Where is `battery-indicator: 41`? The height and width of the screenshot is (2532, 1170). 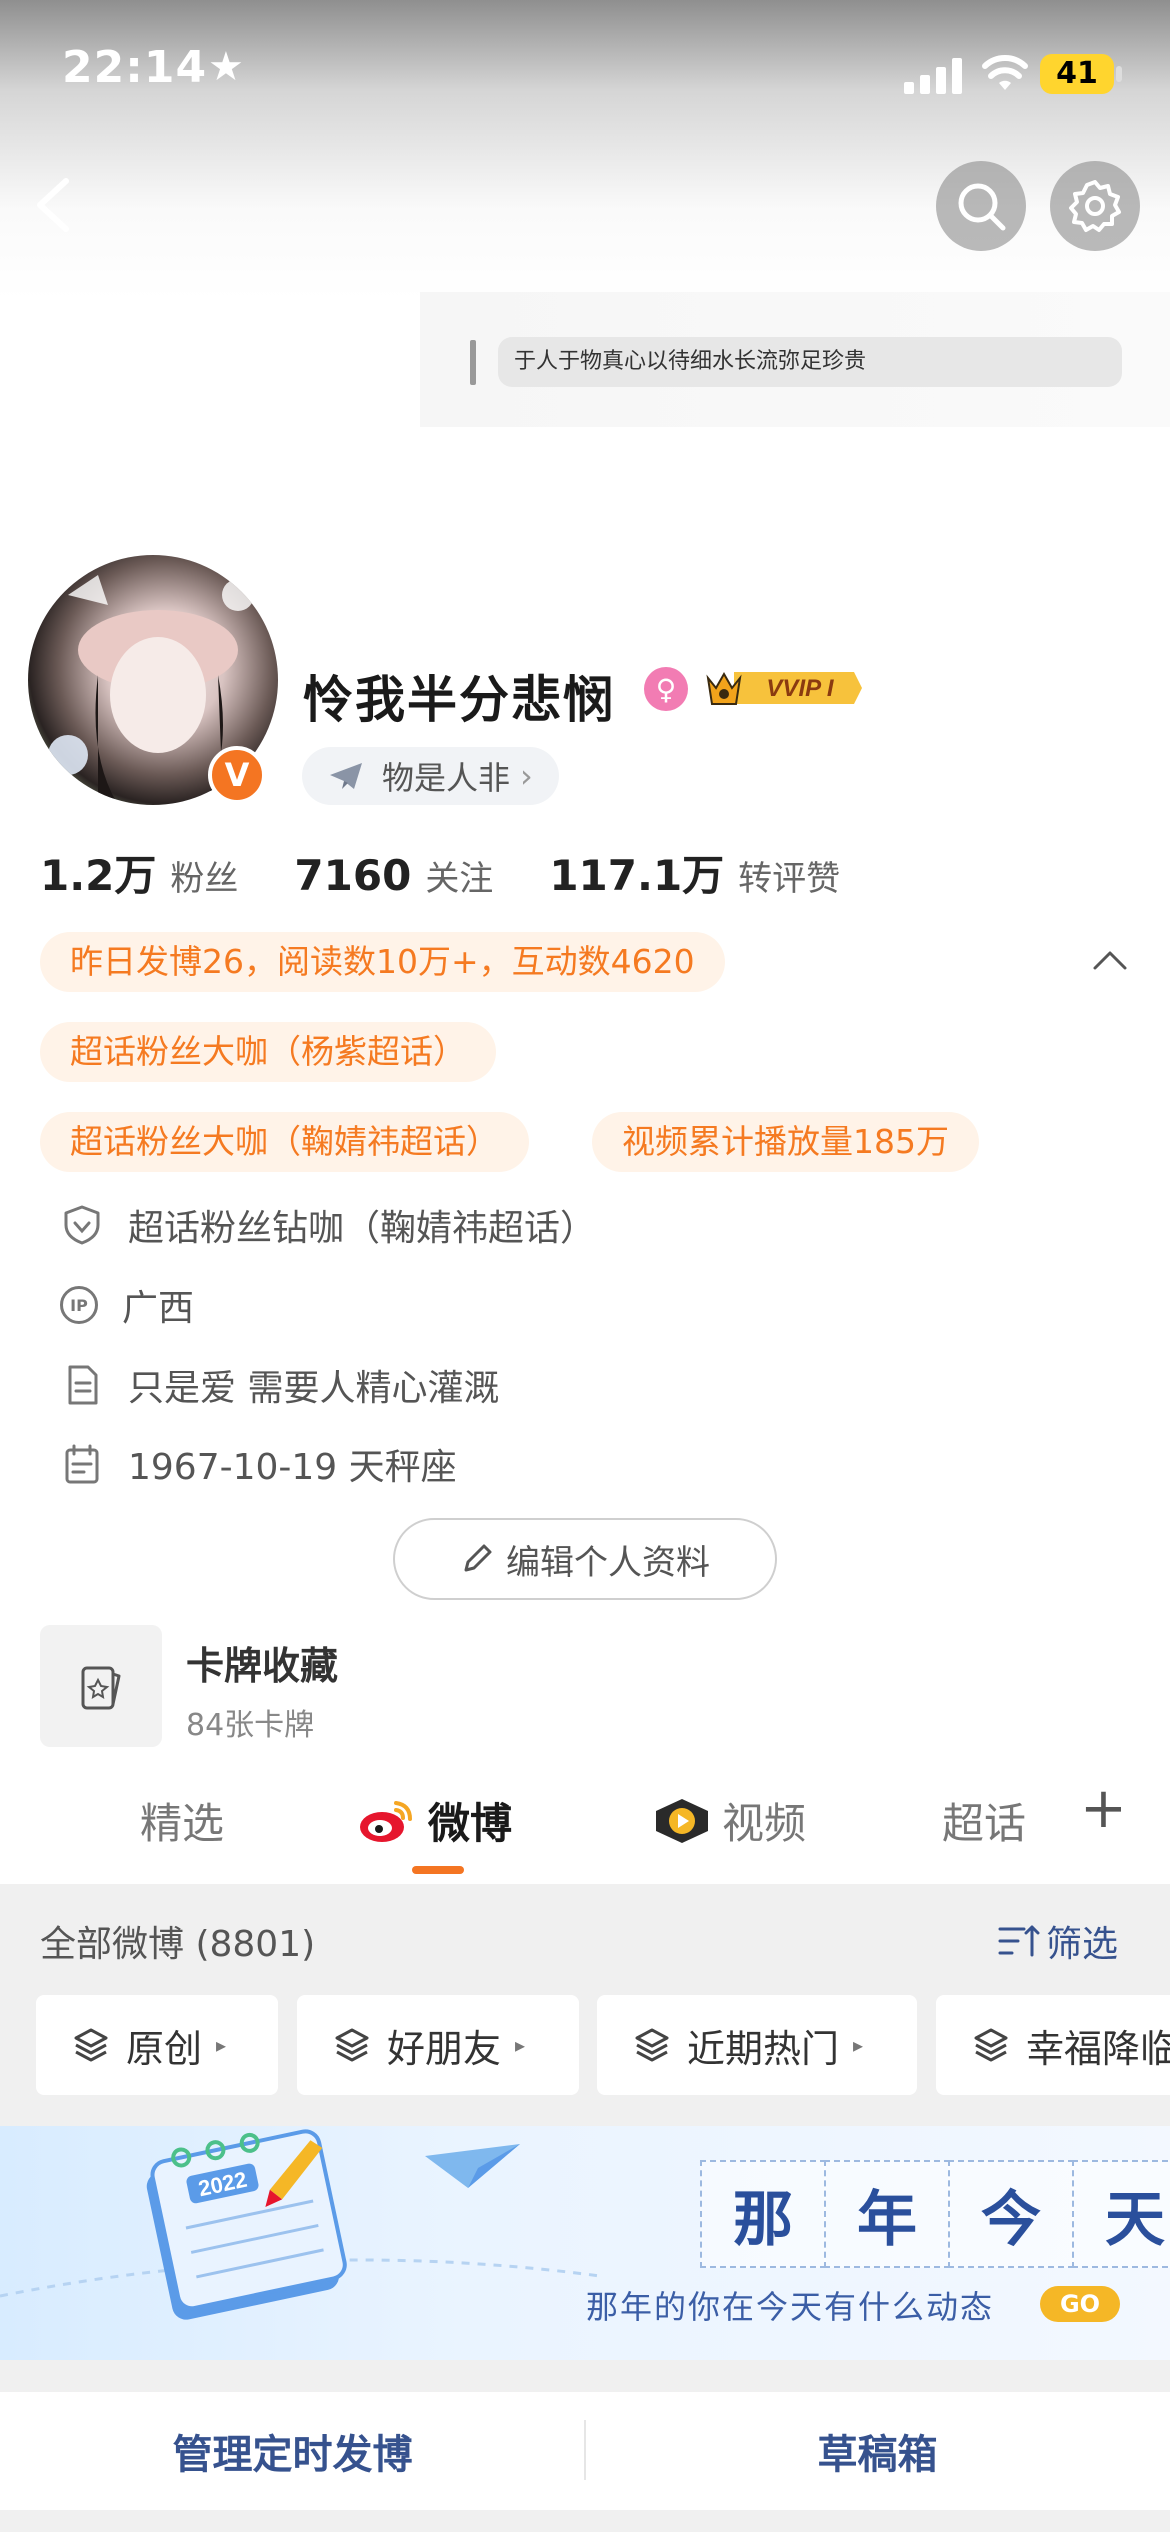 battery-indicator: 41 is located at coordinates (1077, 74).